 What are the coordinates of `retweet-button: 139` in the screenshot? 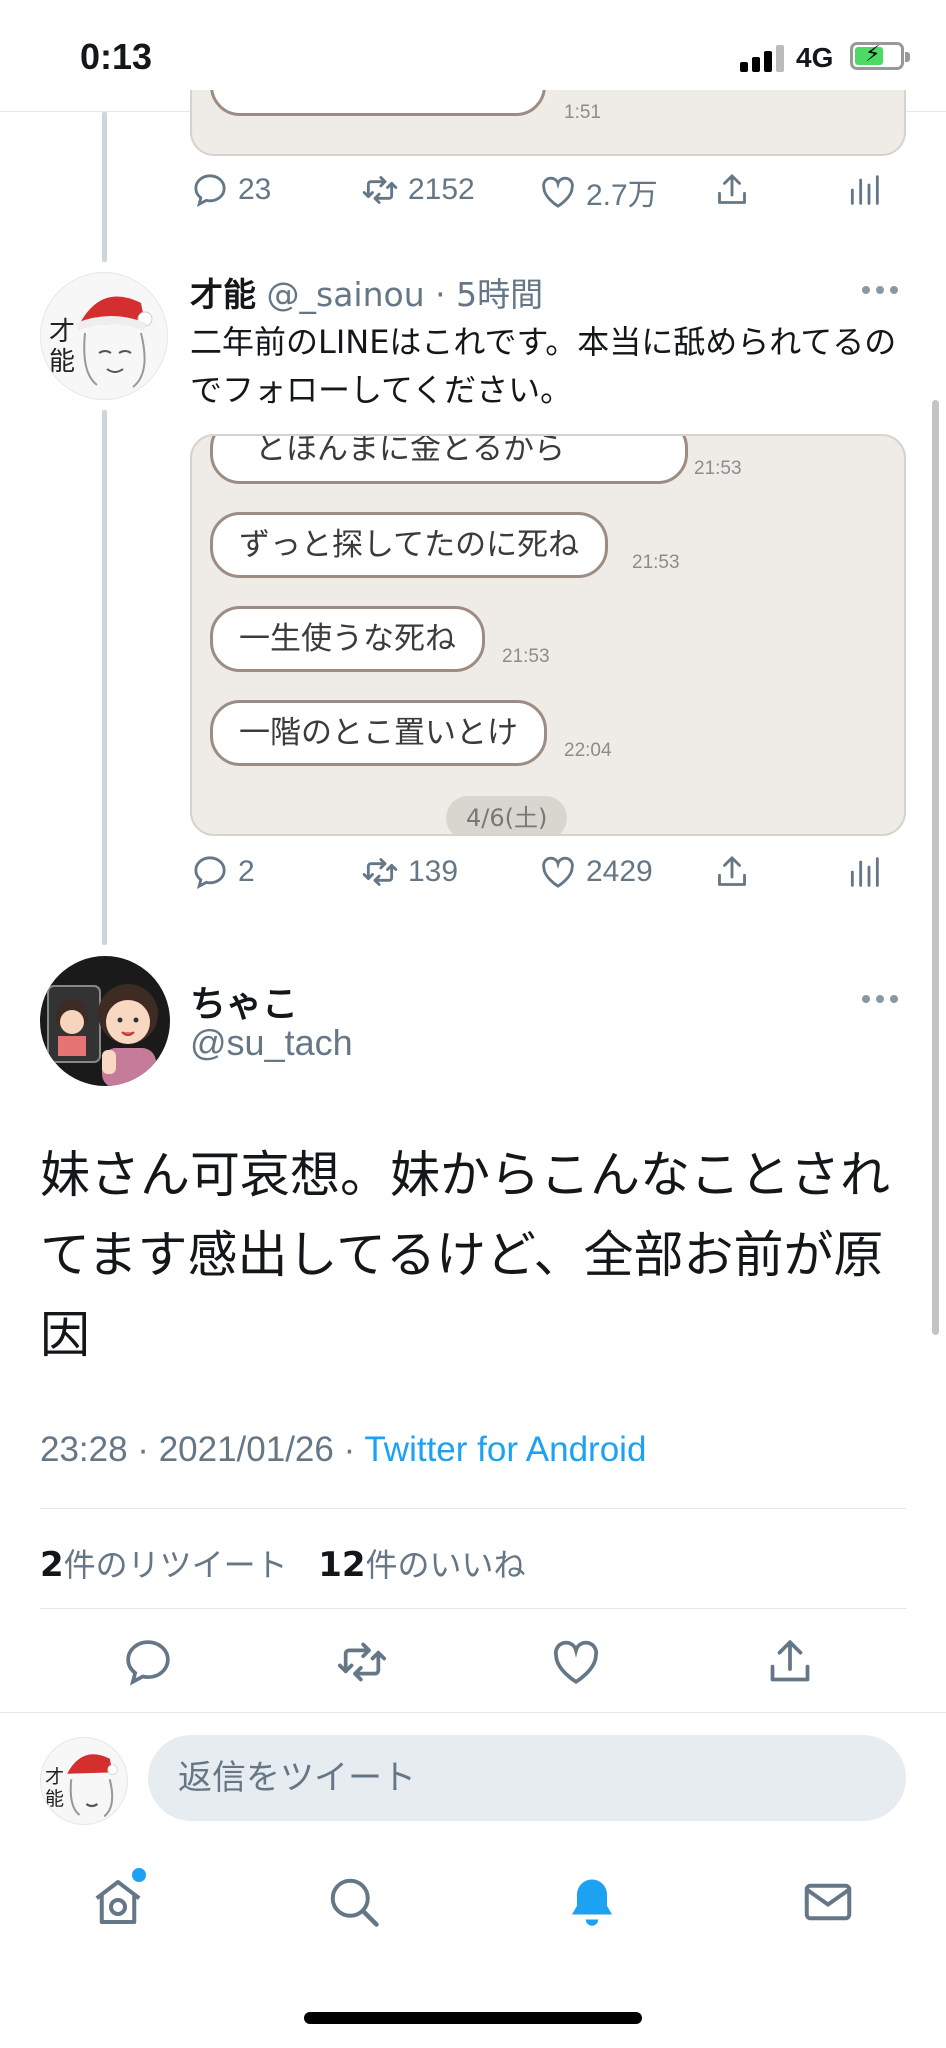 It's located at (409, 872).